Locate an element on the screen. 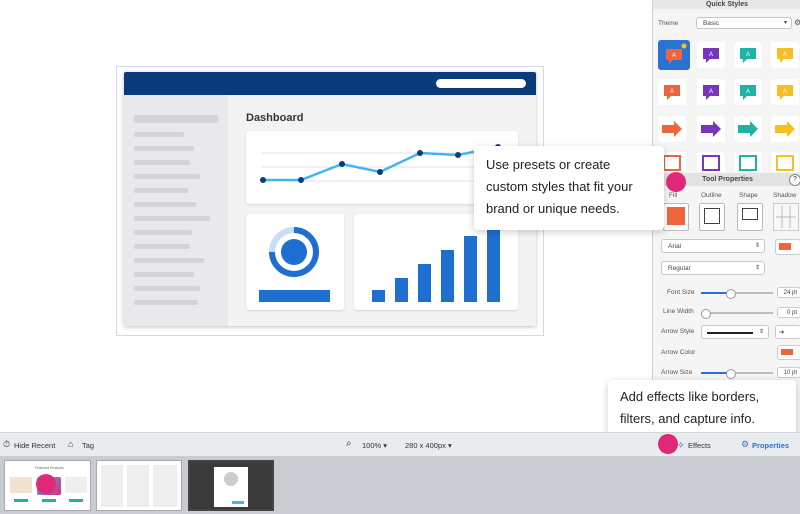 This screenshot has height=514, width=800. dashboard-search is located at coordinates (481, 83).